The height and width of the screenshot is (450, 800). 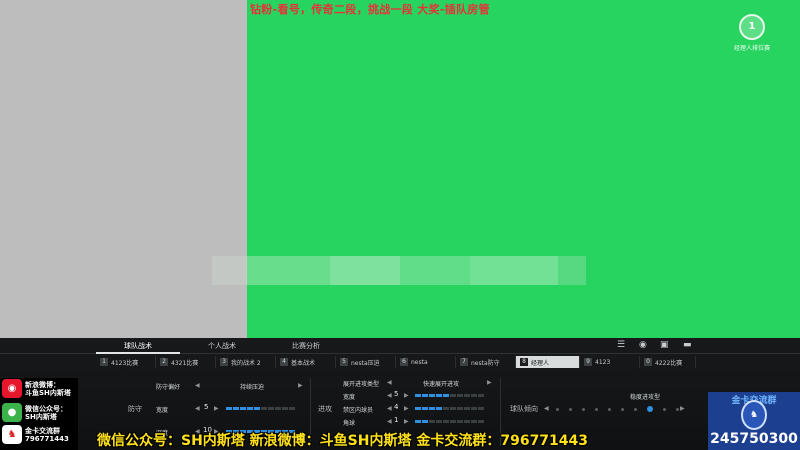 I want to click on box-players-slider, so click(x=449, y=408).